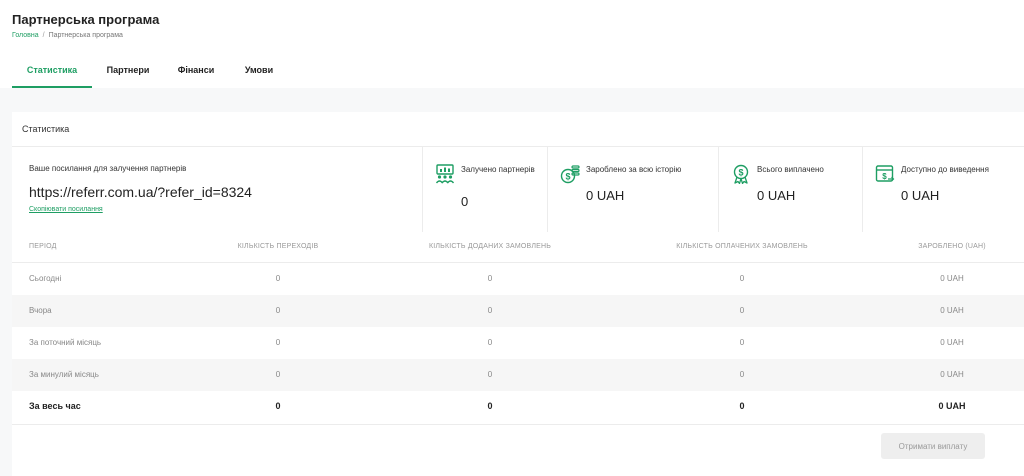 The image size is (1024, 476). What do you see at coordinates (920, 195) in the screenshot?
I see `stat-value-available: 0 UAH` at bounding box center [920, 195].